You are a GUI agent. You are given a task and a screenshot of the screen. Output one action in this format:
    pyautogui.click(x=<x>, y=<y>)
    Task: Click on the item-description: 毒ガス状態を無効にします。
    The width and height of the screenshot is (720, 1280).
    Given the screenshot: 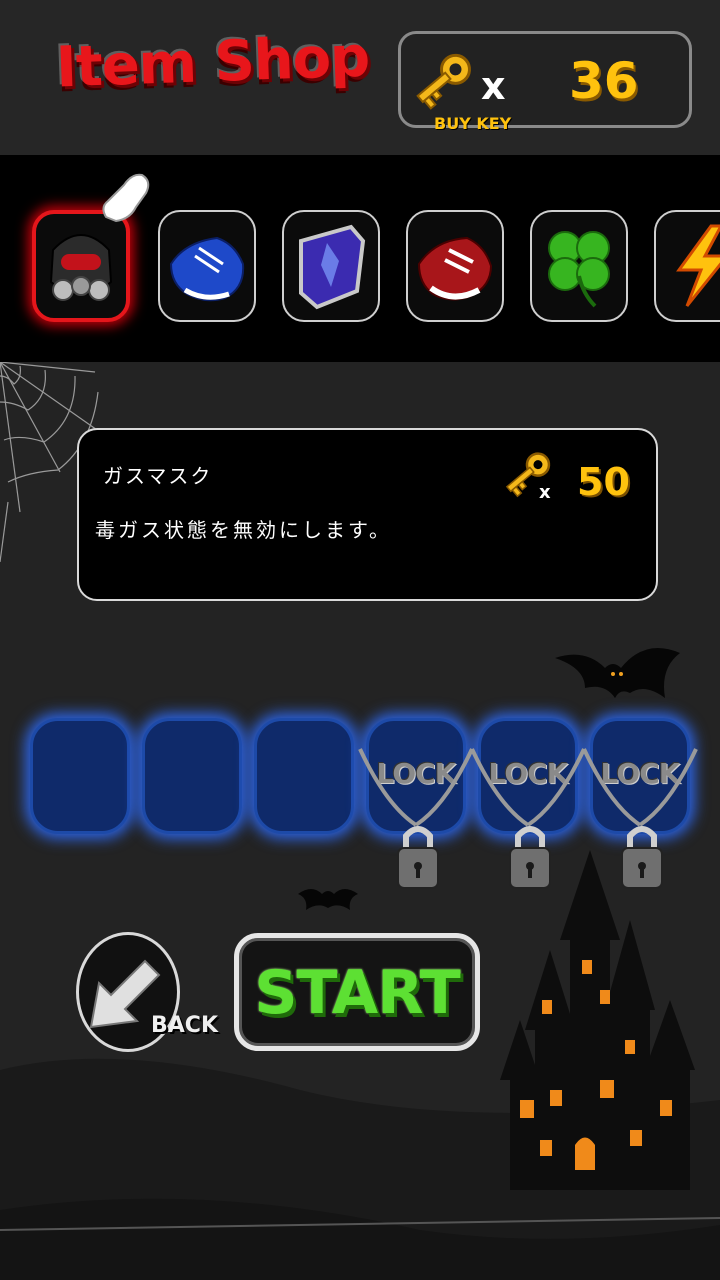 What is the action you would take?
    pyautogui.click(x=243, y=530)
    